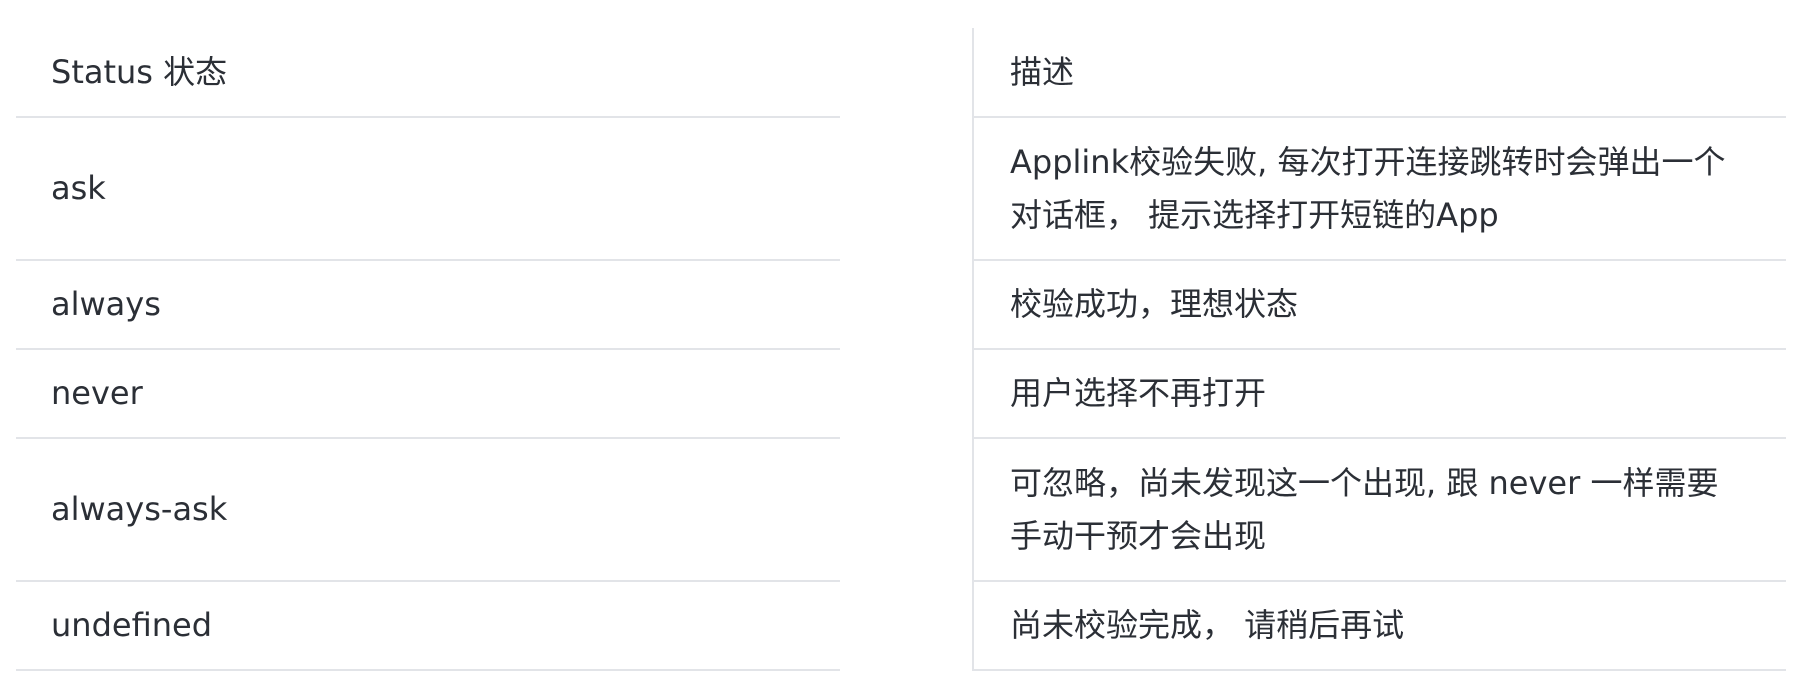 The width and height of the screenshot is (1798, 678). Describe the element at coordinates (1379, 394) in the screenshot. I see `cell-description: 用户选择不再打开` at that location.